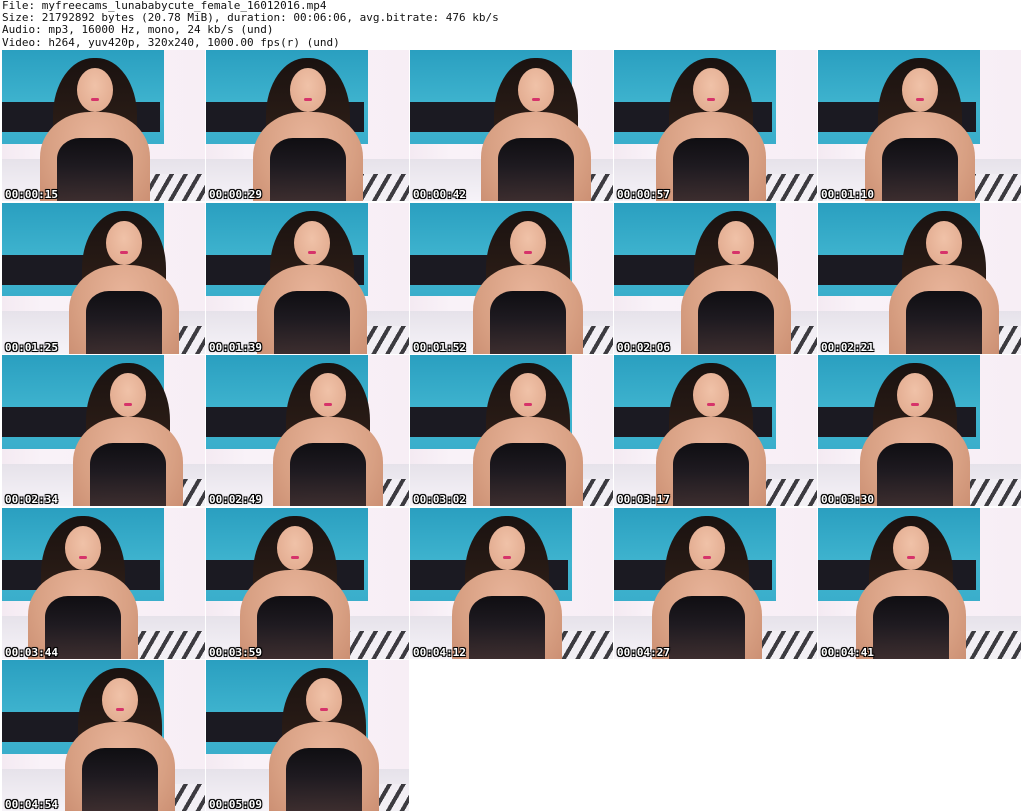  What do you see at coordinates (103, 430) in the screenshot?
I see `video-frame-thumbnail: 00:02:34` at bounding box center [103, 430].